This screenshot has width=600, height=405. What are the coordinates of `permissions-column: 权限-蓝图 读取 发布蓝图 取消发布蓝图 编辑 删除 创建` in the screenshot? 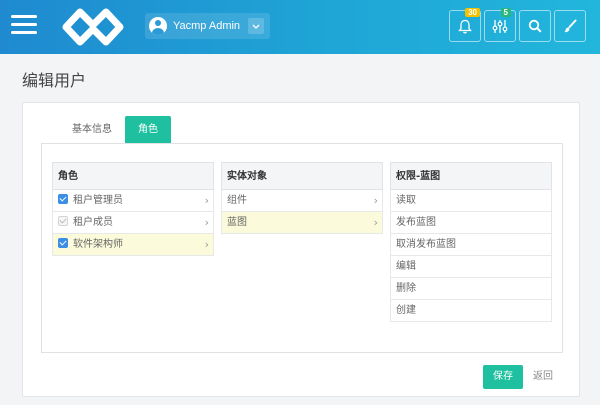 It's located at (471, 242).